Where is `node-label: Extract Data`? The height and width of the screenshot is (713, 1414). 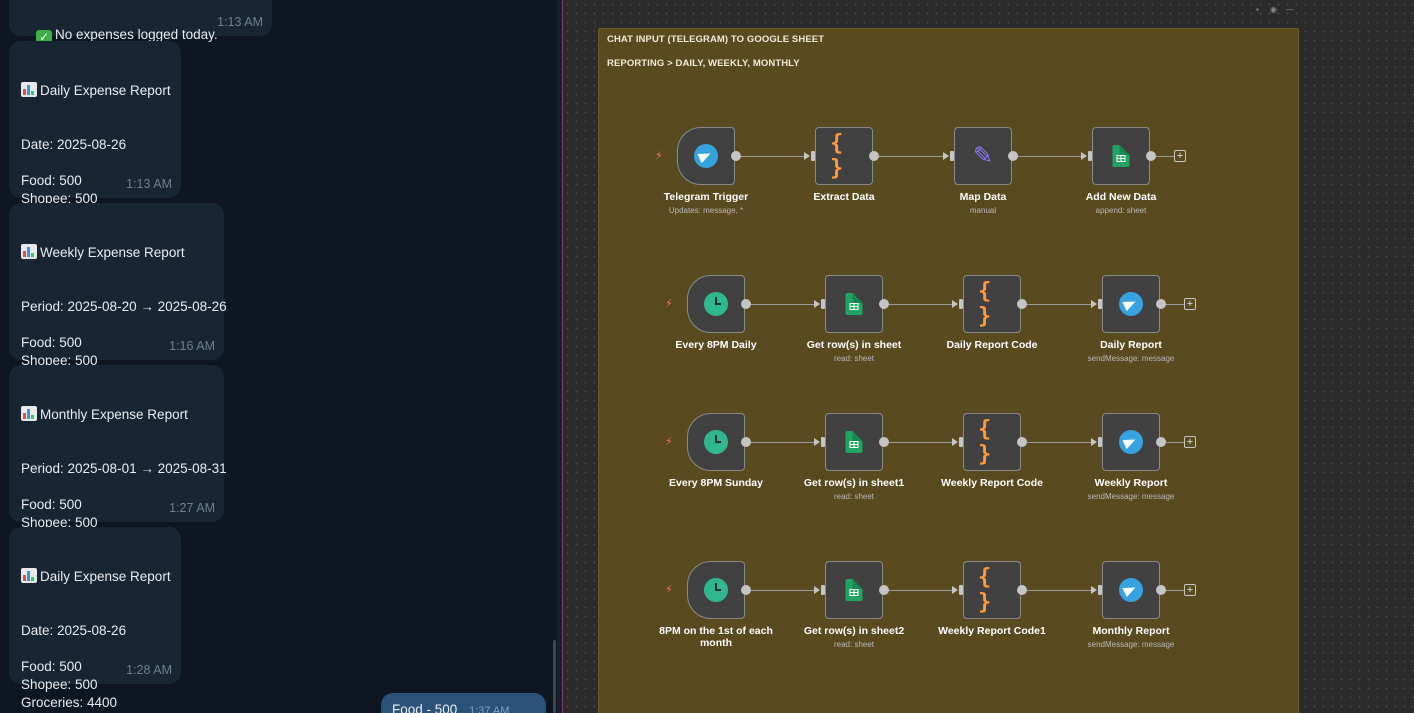
node-label: Extract Data is located at coordinates (844, 197).